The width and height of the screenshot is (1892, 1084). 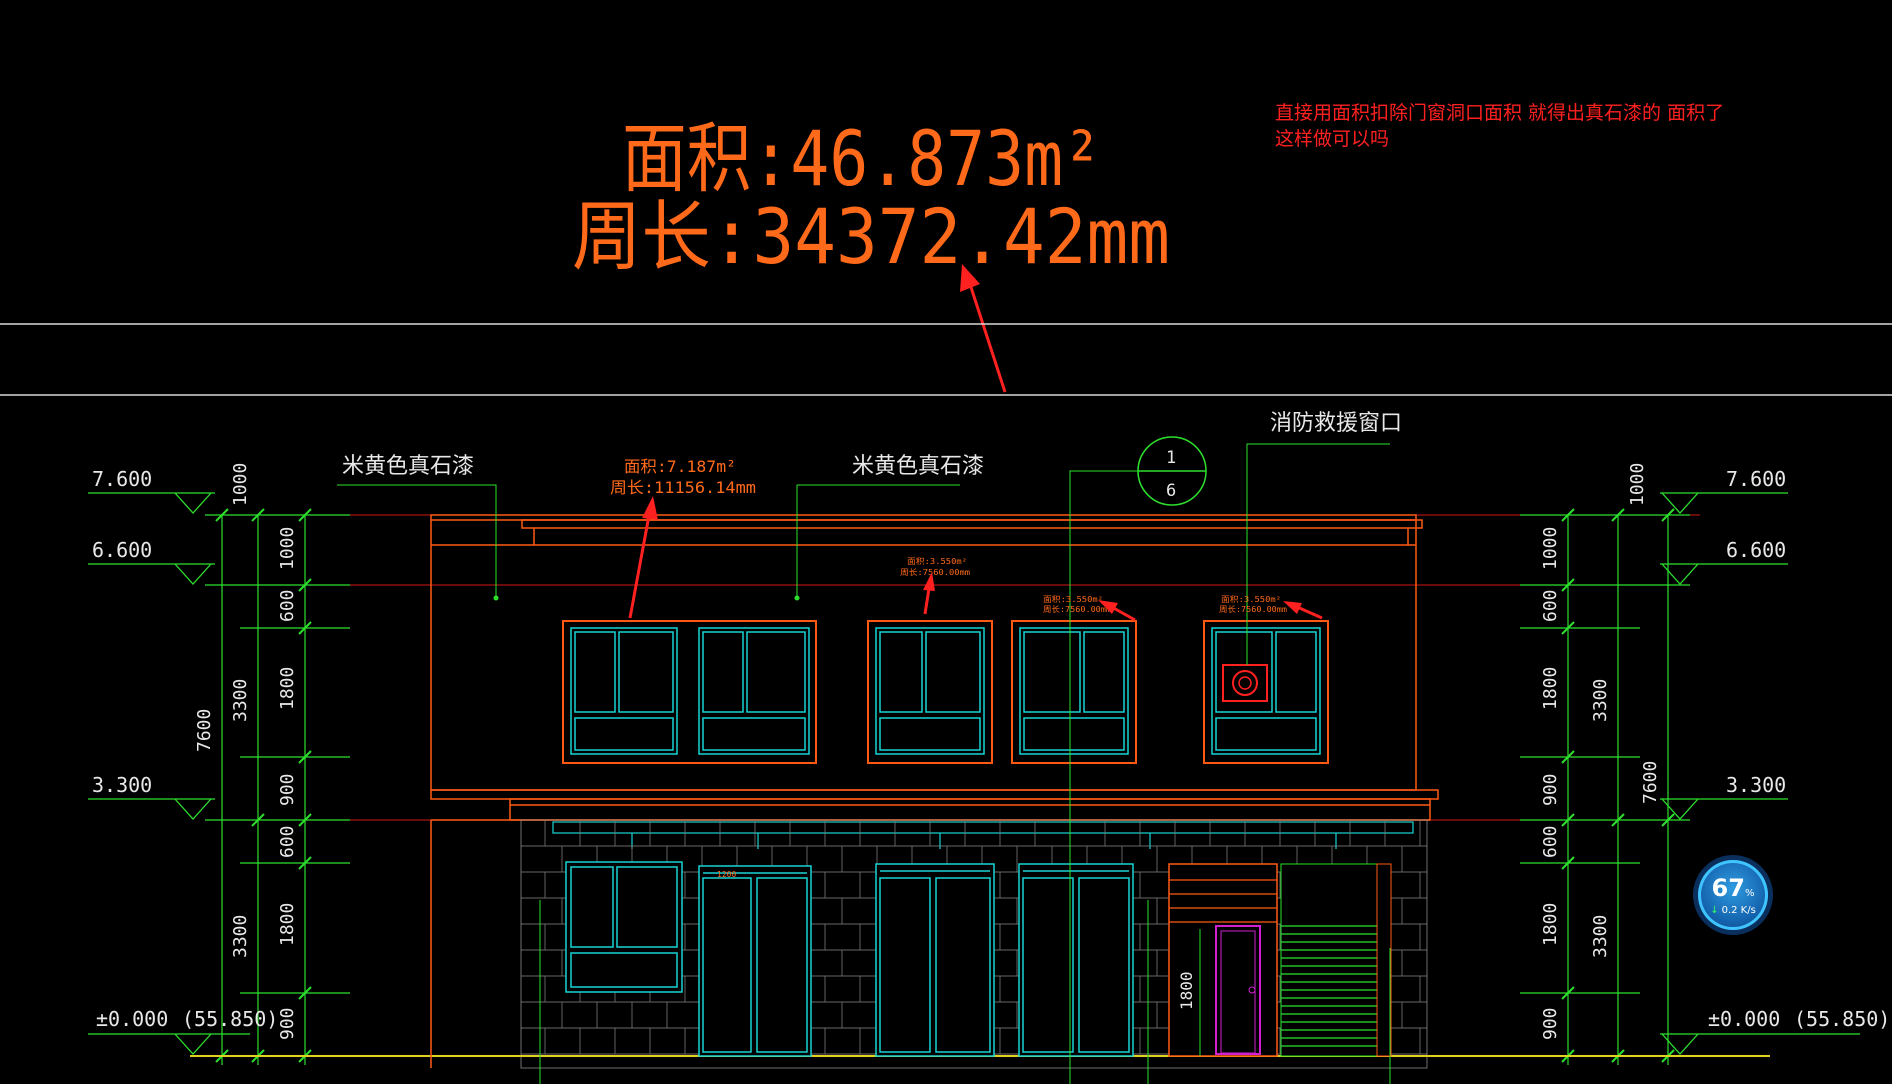 I want to click on left-elev-7600: 7.600, so click(x=122, y=479).